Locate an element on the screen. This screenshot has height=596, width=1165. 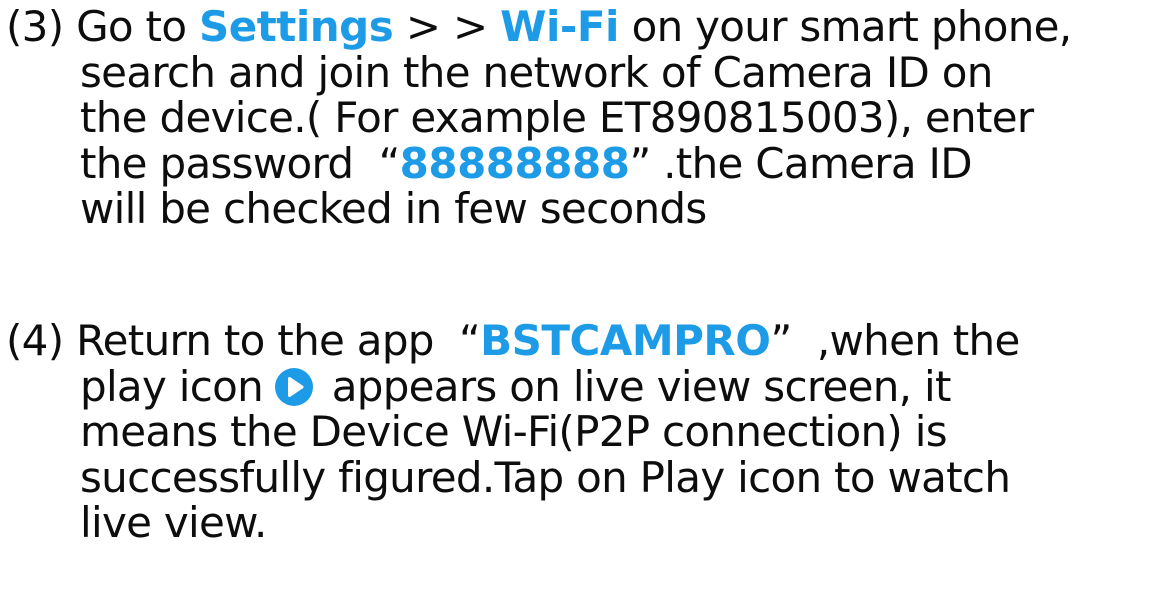
settings-keyword: Settings is located at coordinates (296, 26).